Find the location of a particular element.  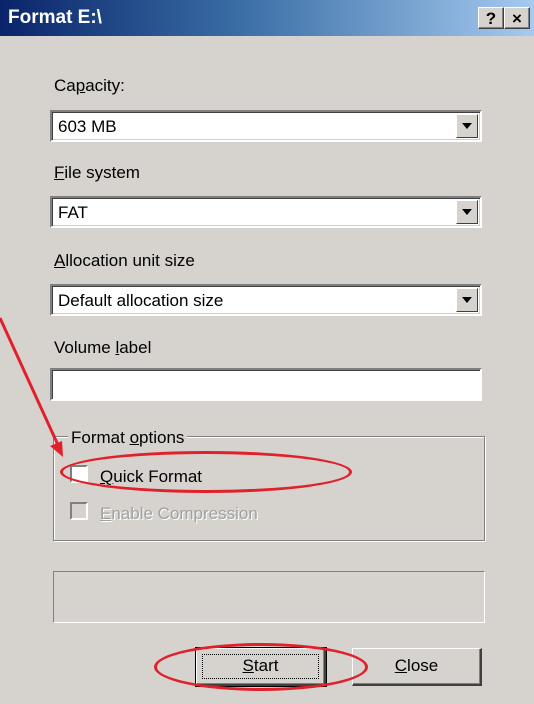

annotation-arrow-line is located at coordinates (30, 381).